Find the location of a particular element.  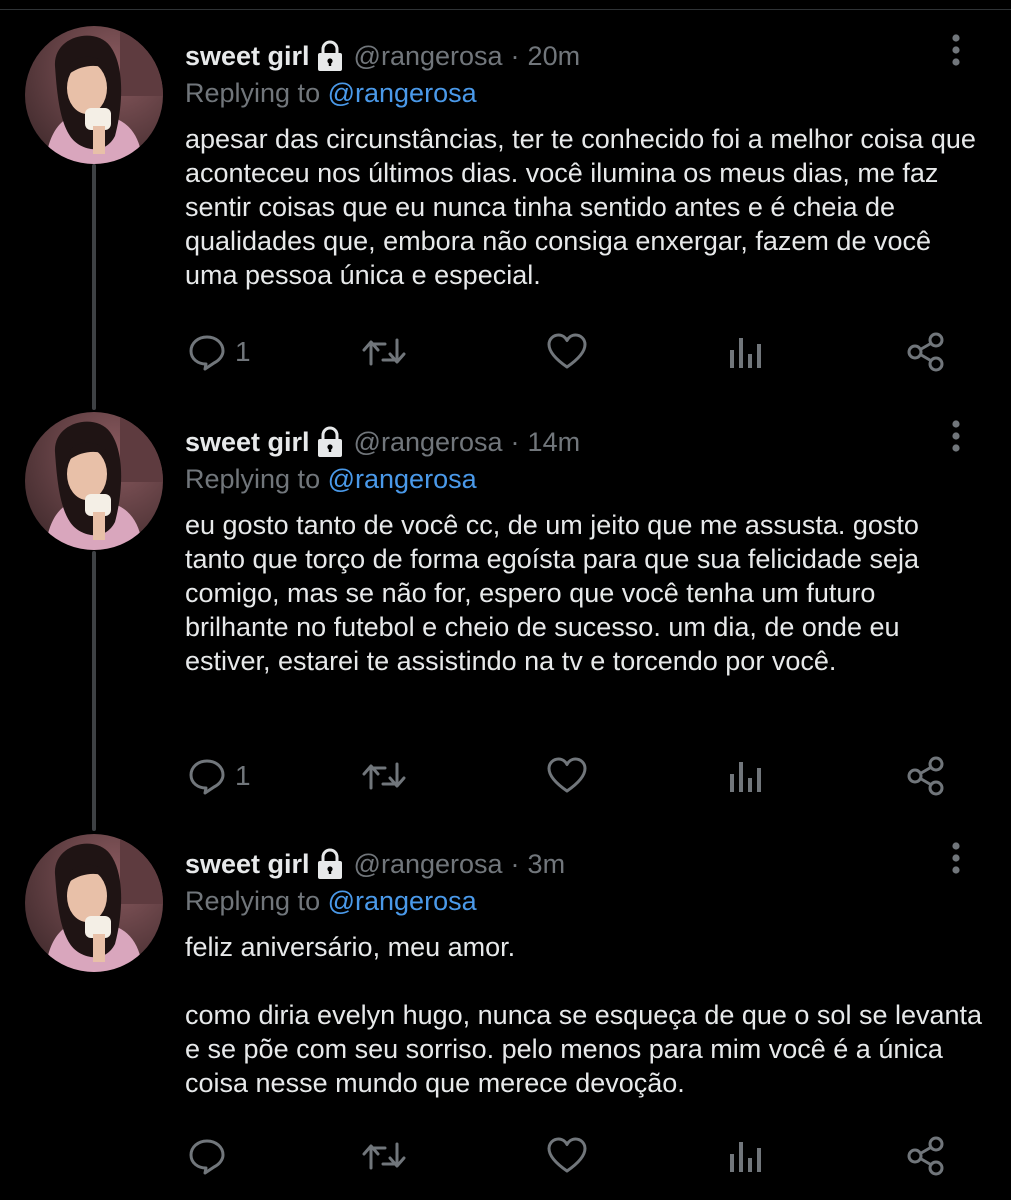

top-divider is located at coordinates (505, 5).